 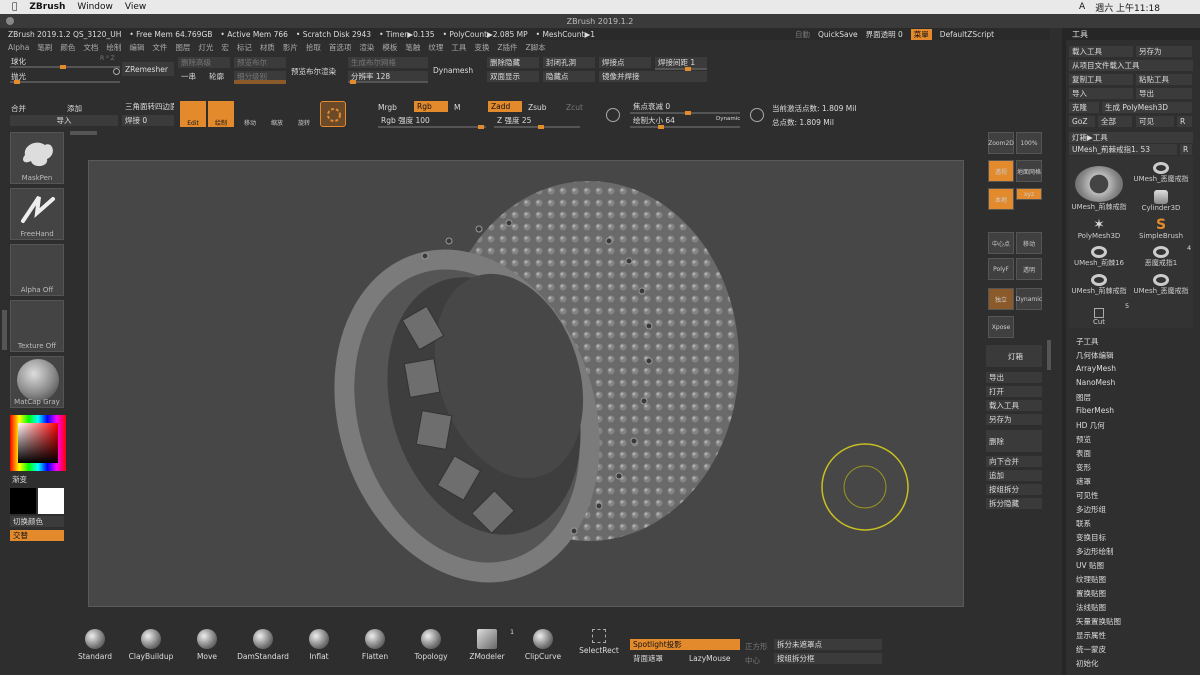 What do you see at coordinates (1147, 107) in the screenshot?
I see `make-polymesh-btn: 生成 PolyMesh3D` at bounding box center [1147, 107].